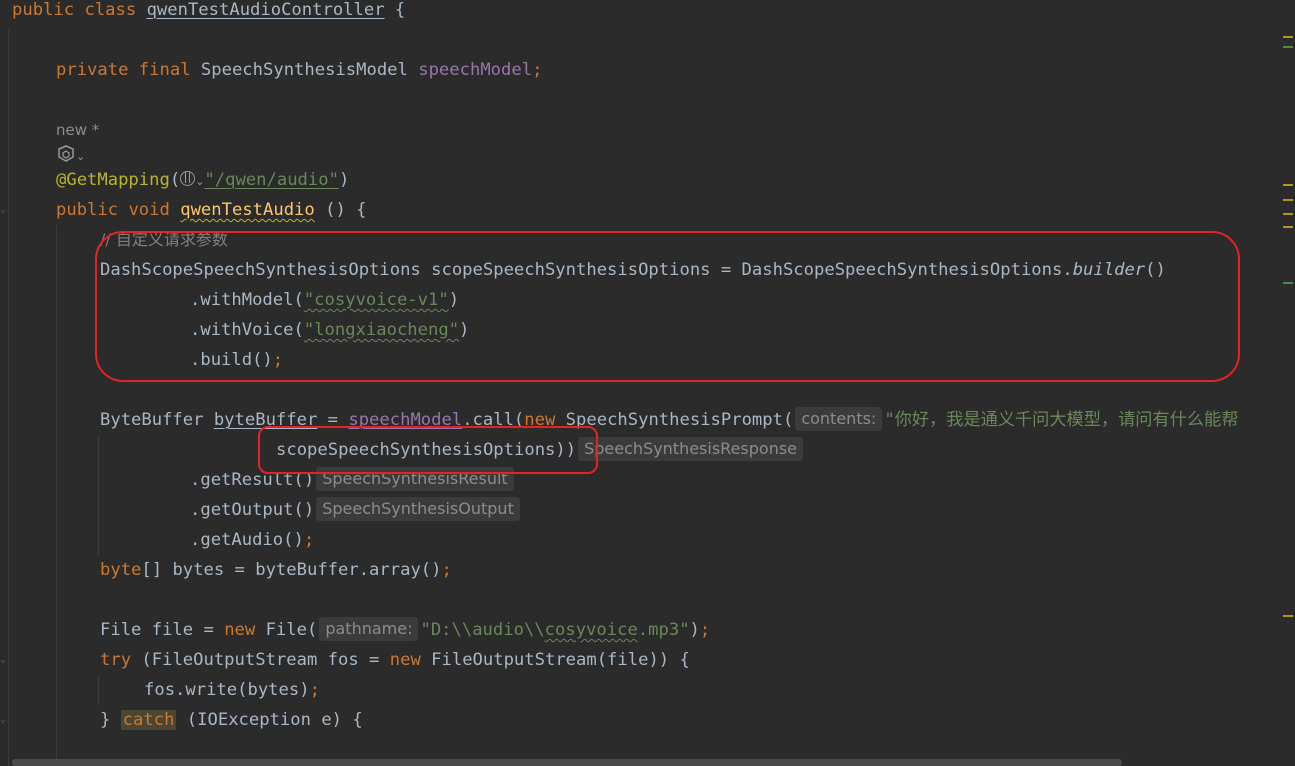 This screenshot has width=1295, height=766. Describe the element at coordinates (428, 450) in the screenshot. I see `highlight-box-options-arg` at that location.